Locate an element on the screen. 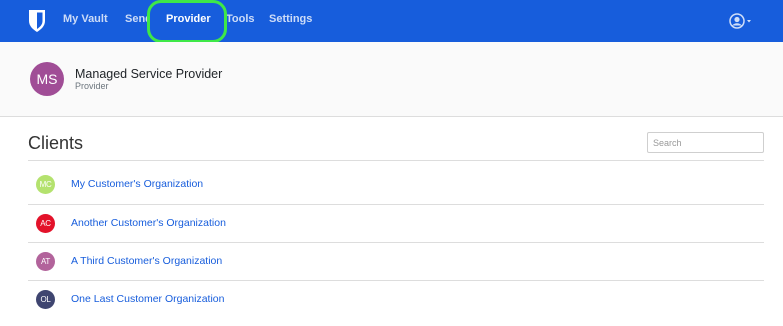 The width and height of the screenshot is (783, 326). nav-my-vault: My Vault is located at coordinates (85, 19).